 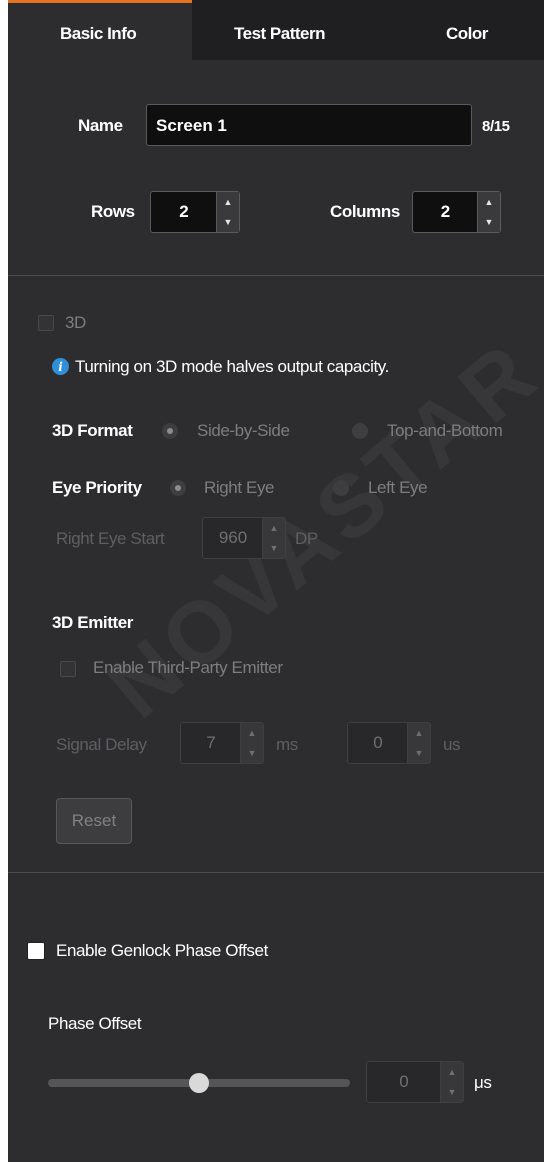 I want to click on tab-label: Basic Info, so click(x=98, y=33).